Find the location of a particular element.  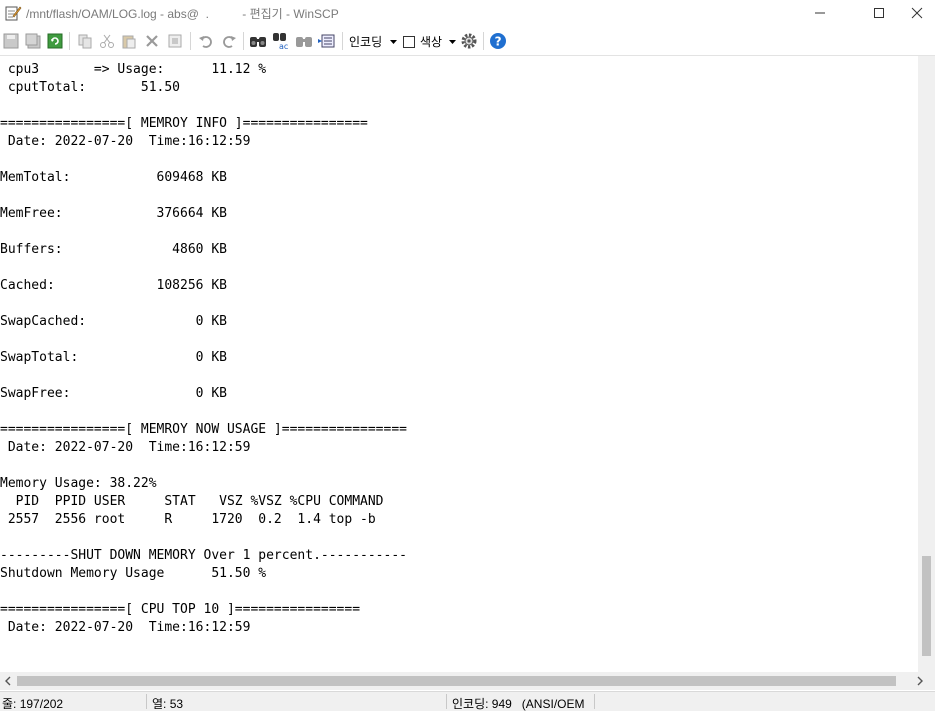

save-all-button is located at coordinates (33, 41).